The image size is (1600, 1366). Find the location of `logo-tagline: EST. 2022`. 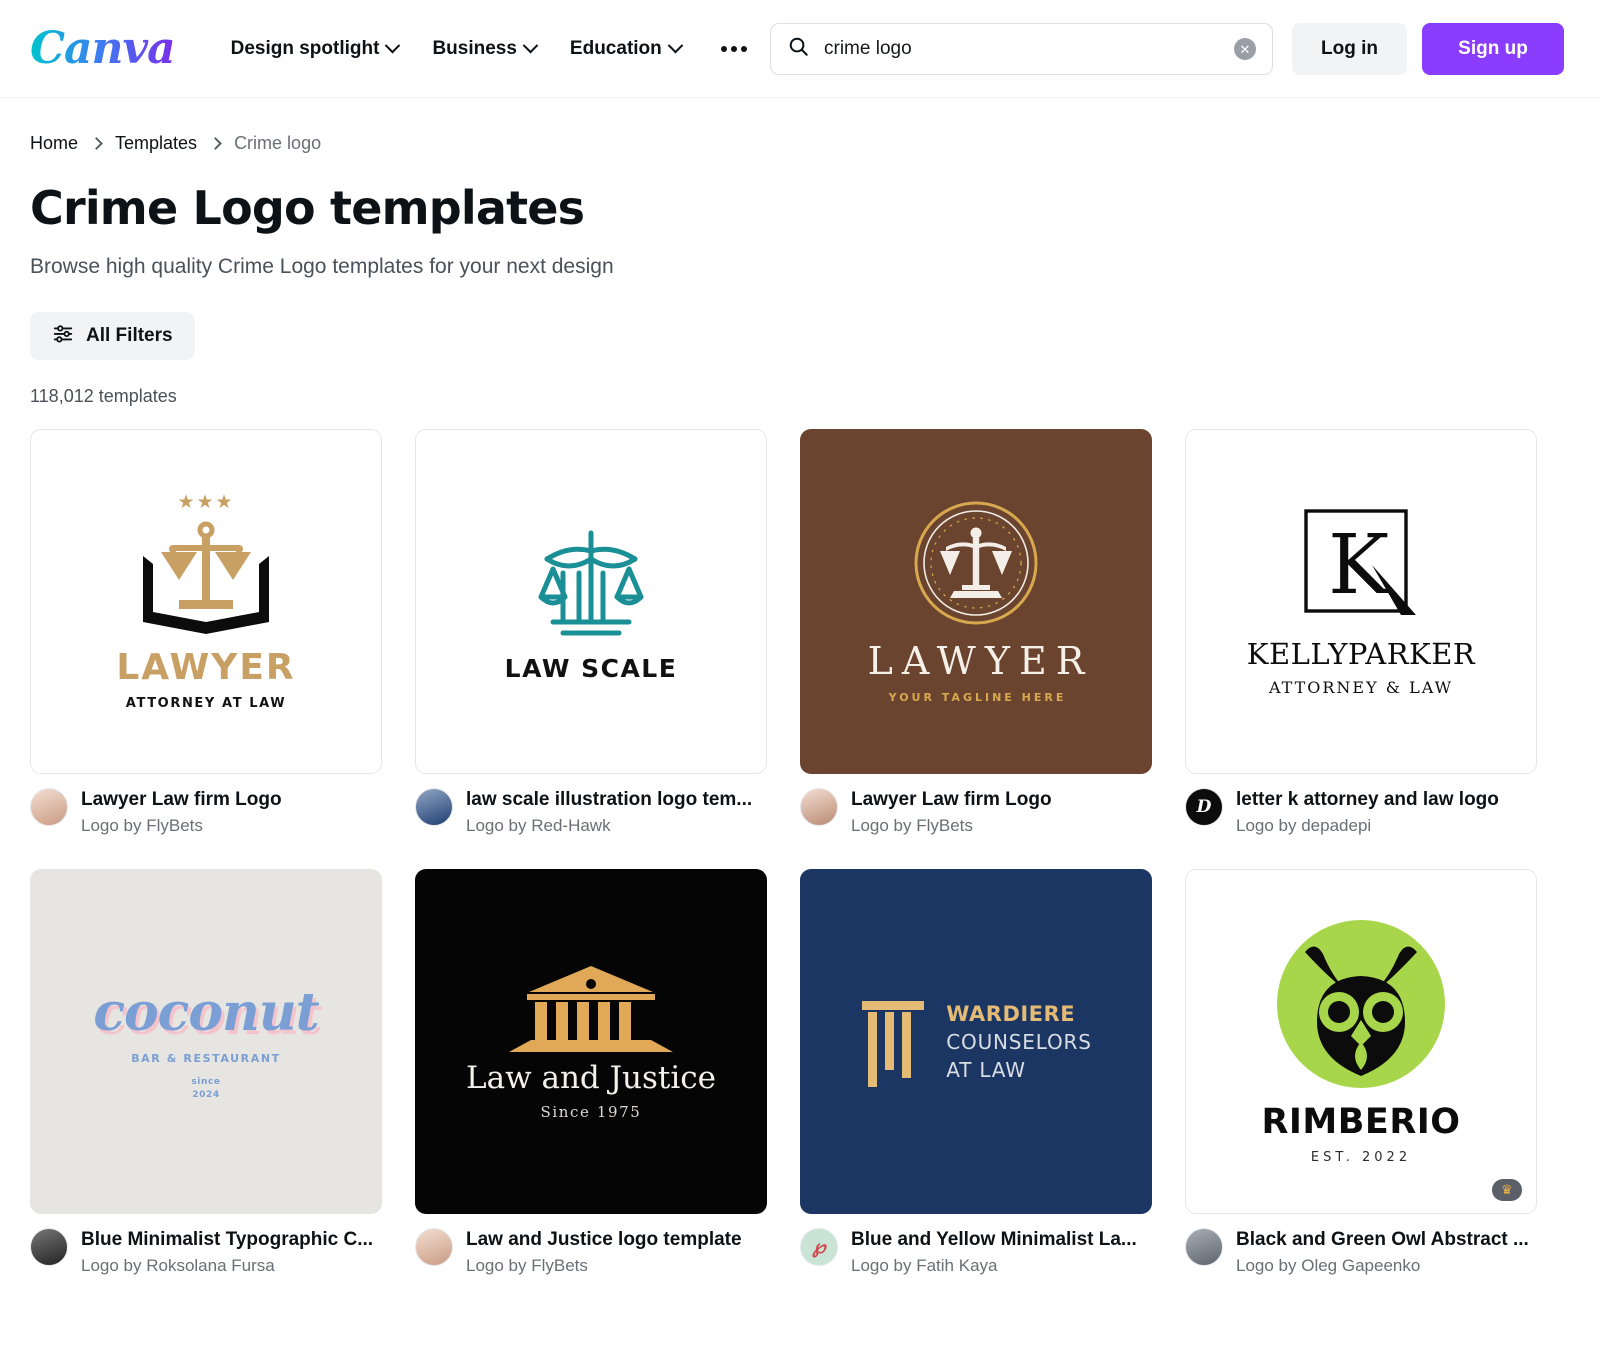

logo-tagline: EST. 2022 is located at coordinates (1361, 1157).